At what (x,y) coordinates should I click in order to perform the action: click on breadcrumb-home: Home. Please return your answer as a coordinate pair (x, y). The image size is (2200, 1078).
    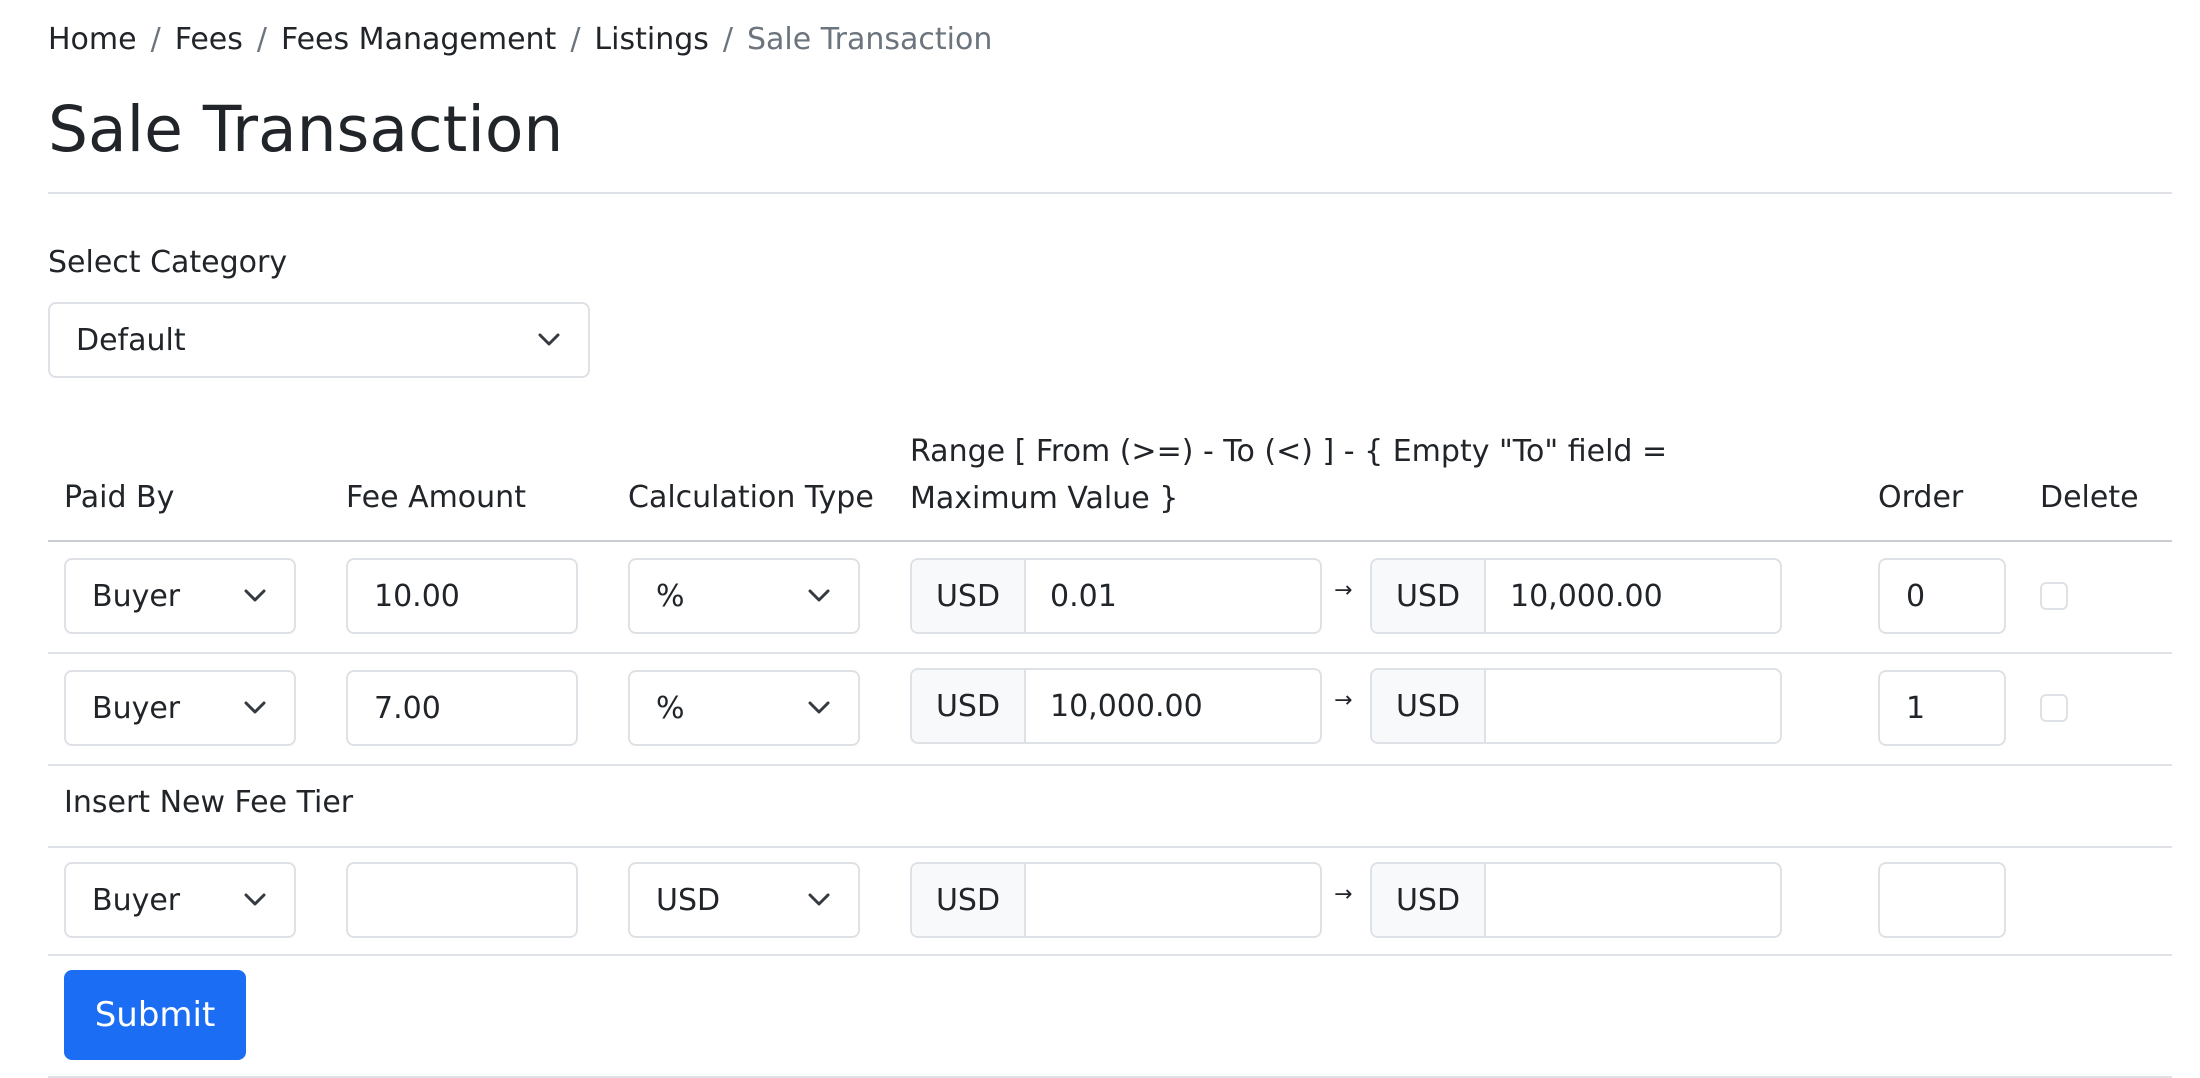
    Looking at the image, I should click on (92, 39).